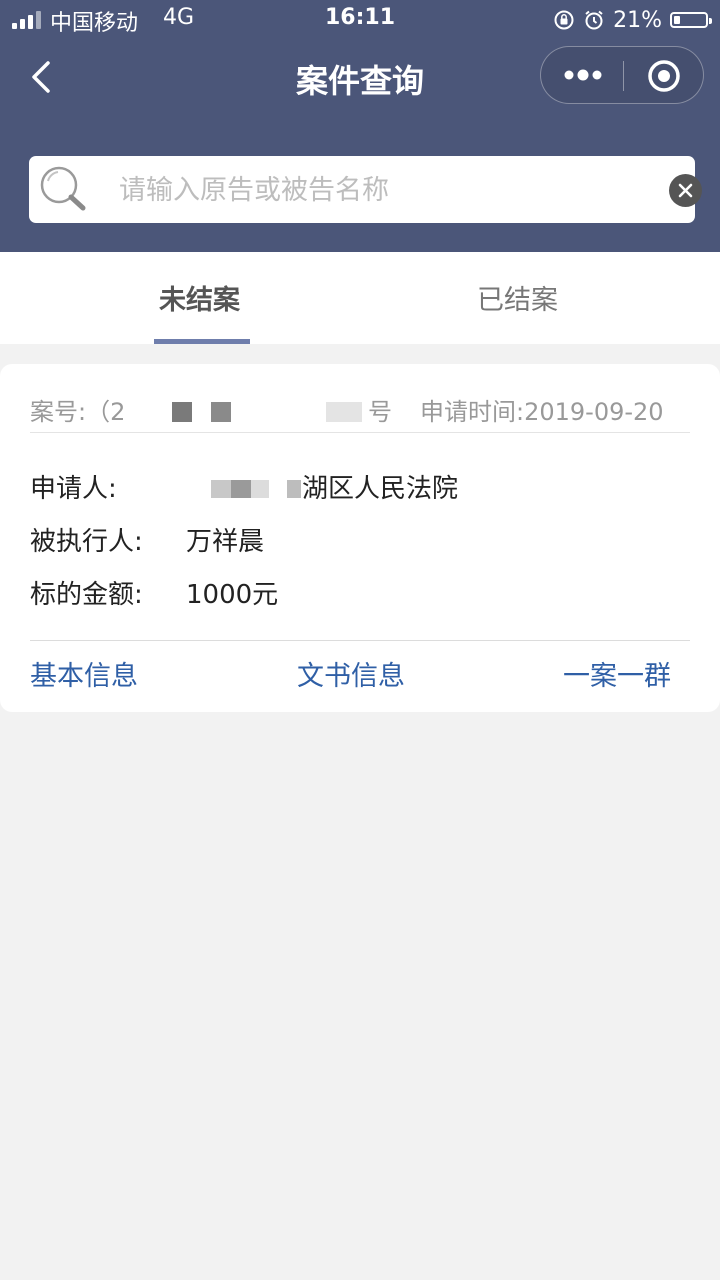 The width and height of the screenshot is (720, 1280). Describe the element at coordinates (199, 297) in the screenshot. I see `tab-open-cases: 未结案` at that location.